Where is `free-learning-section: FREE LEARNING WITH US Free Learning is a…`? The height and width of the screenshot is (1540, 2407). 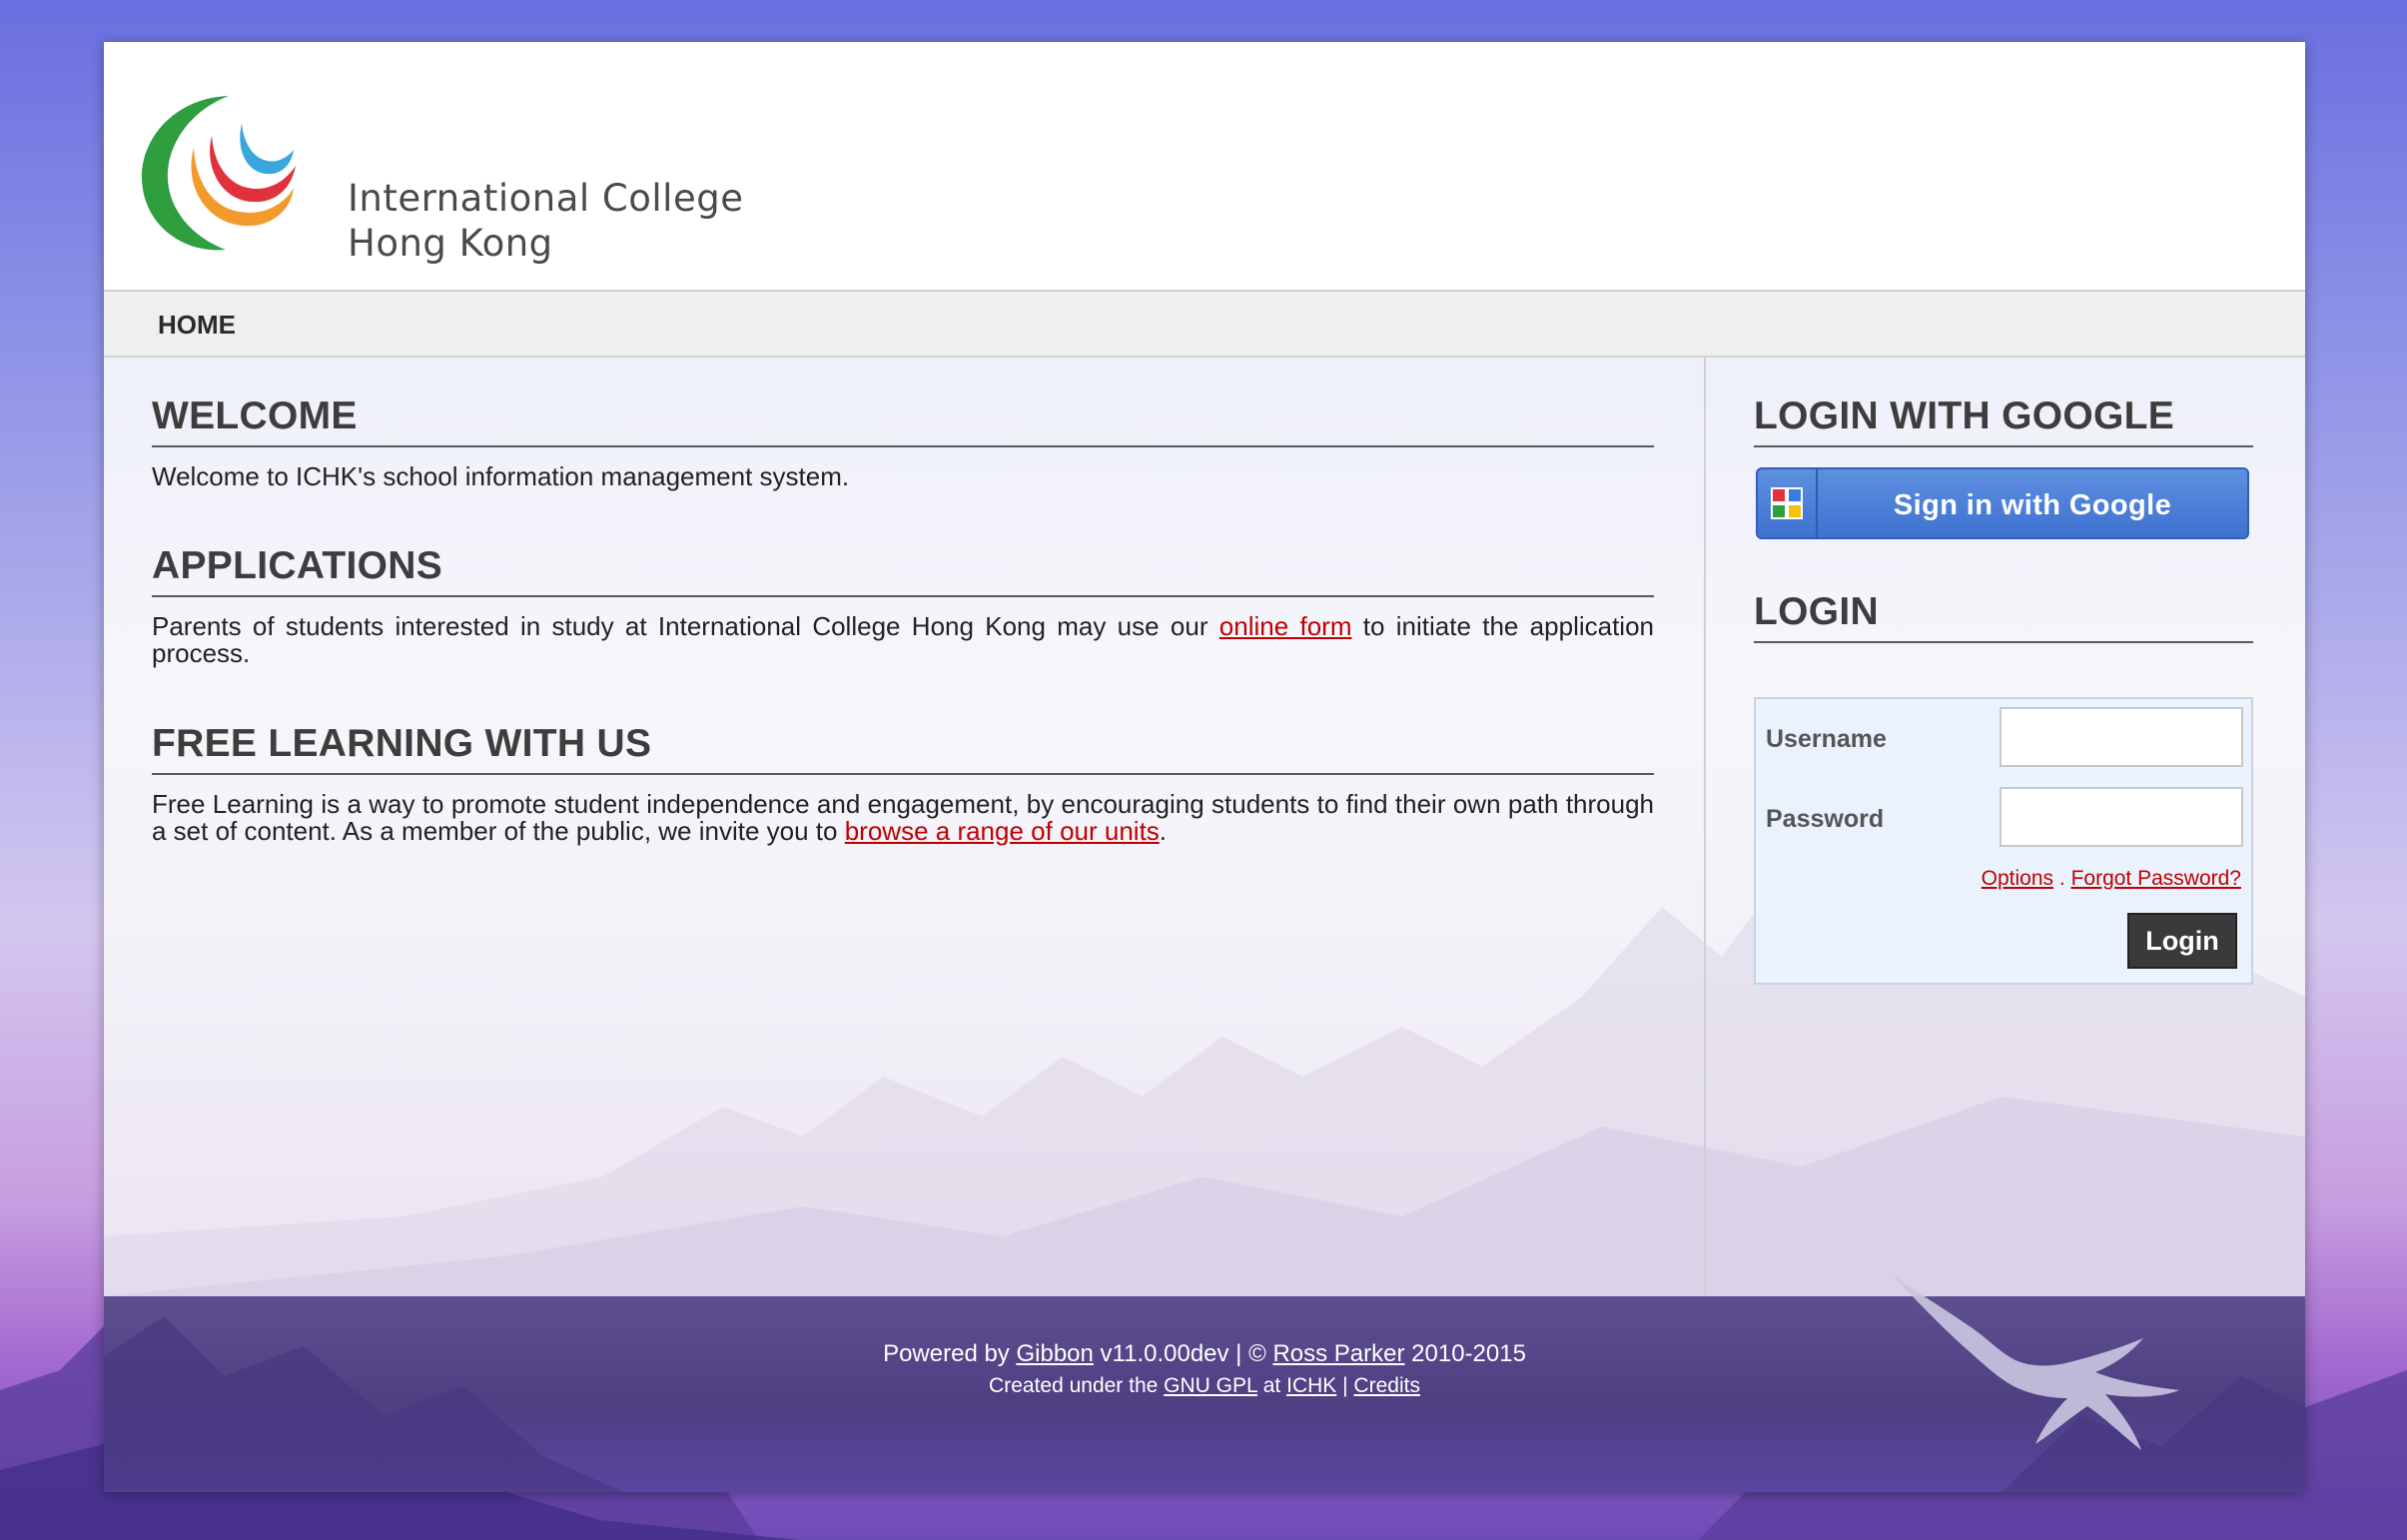
free-learning-section: FREE LEARNING WITH US Free Learning is a… is located at coordinates (903, 783).